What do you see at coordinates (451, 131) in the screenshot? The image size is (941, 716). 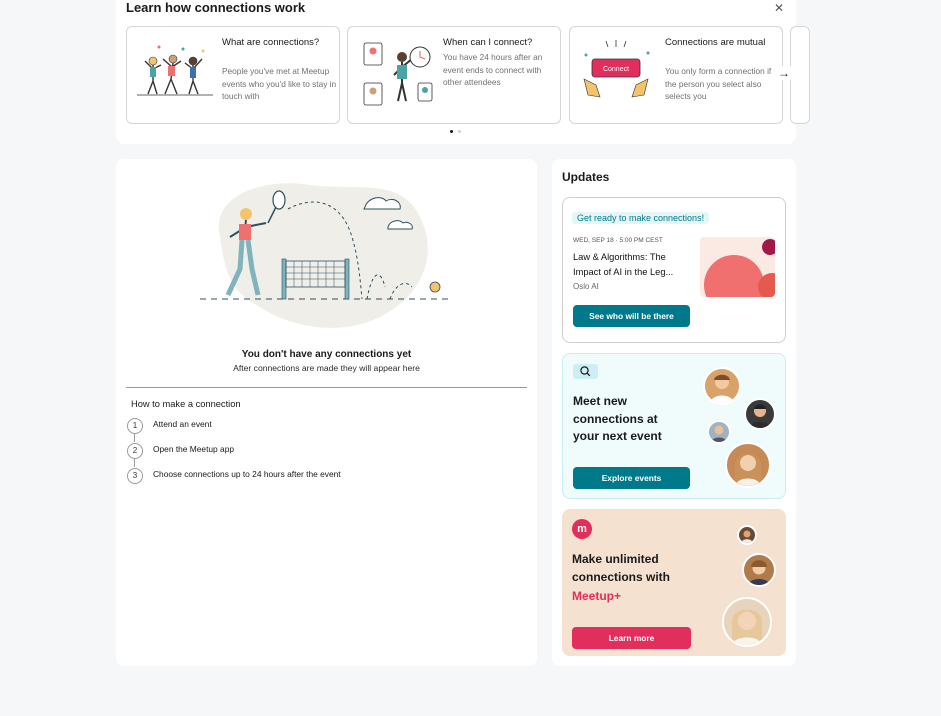 I see `carousel-dot-active` at bounding box center [451, 131].